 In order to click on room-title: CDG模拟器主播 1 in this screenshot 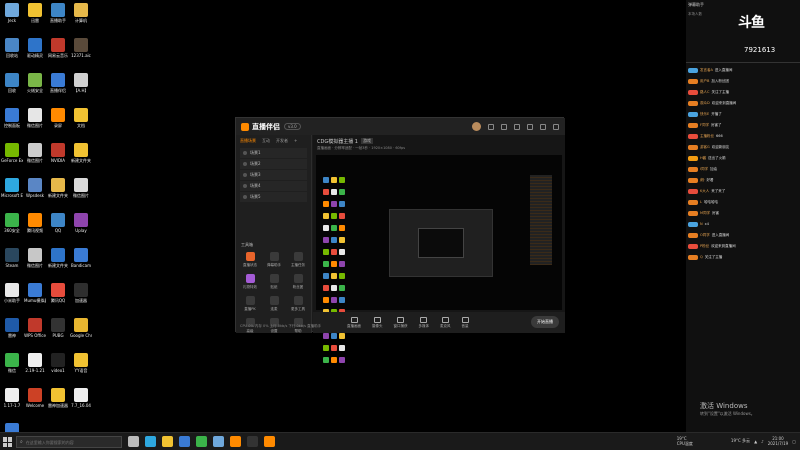, I will do `click(337, 141)`.